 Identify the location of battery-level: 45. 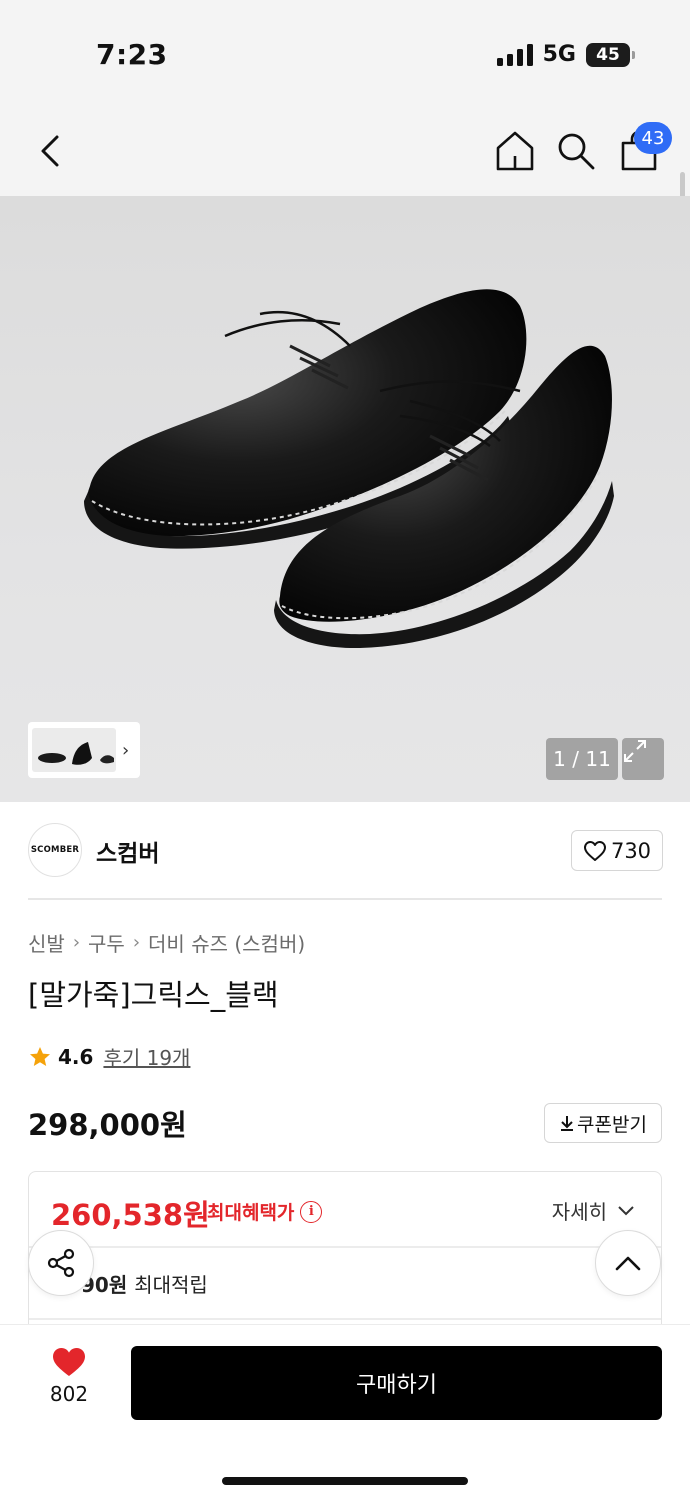
(608, 54).